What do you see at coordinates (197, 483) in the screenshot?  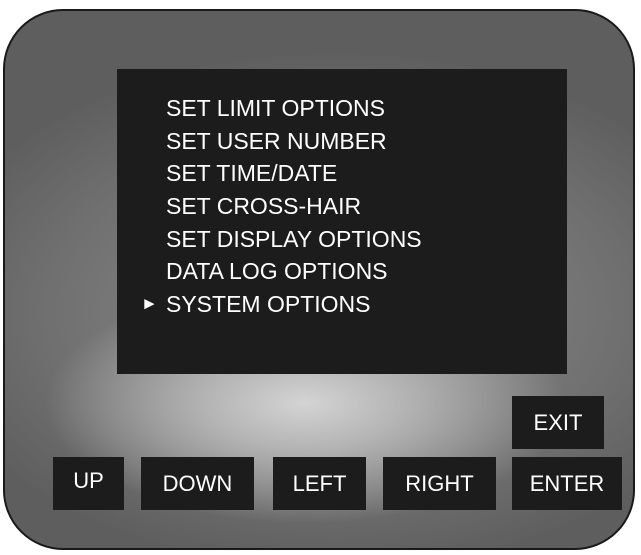 I see `down-button: DOWN` at bounding box center [197, 483].